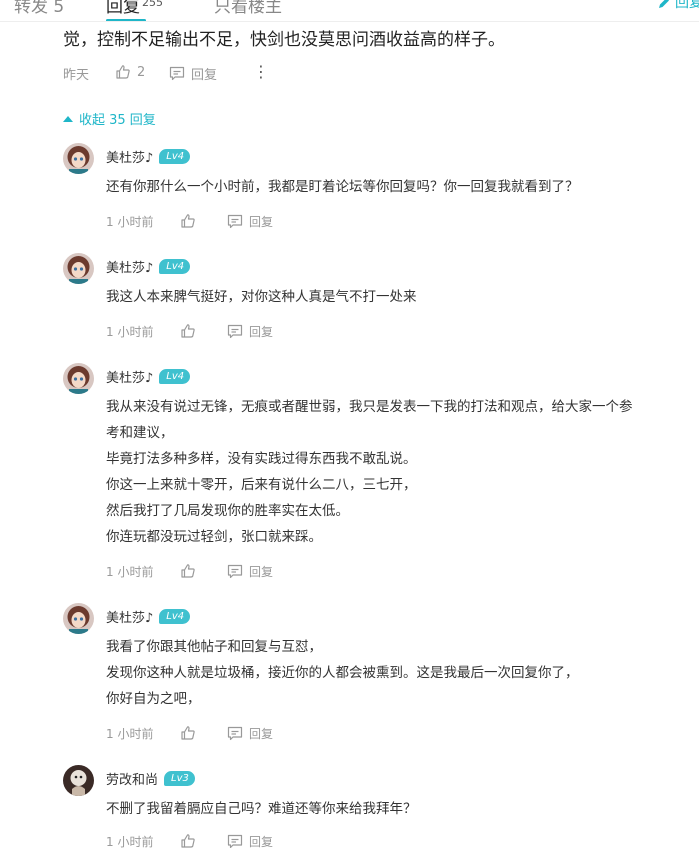 This screenshot has height=848, width=699. Describe the element at coordinates (39, 8) in the screenshot. I see `tab-reposts: 转发 5` at that location.